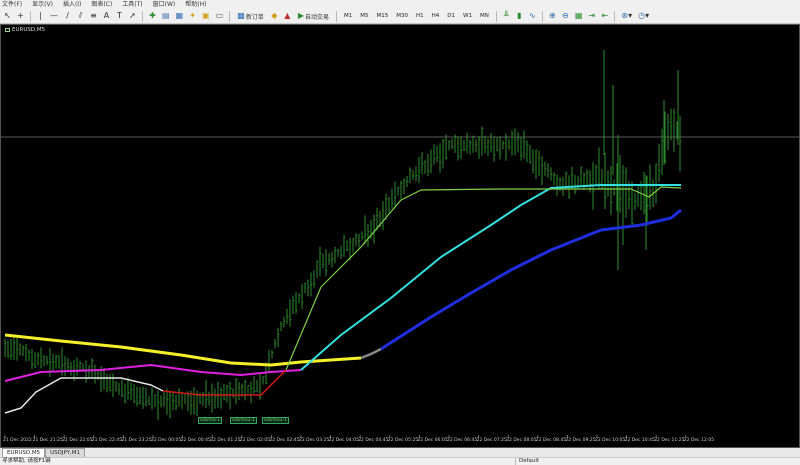  What do you see at coordinates (451, 16) in the screenshot?
I see `period-d1: D1` at bounding box center [451, 16].